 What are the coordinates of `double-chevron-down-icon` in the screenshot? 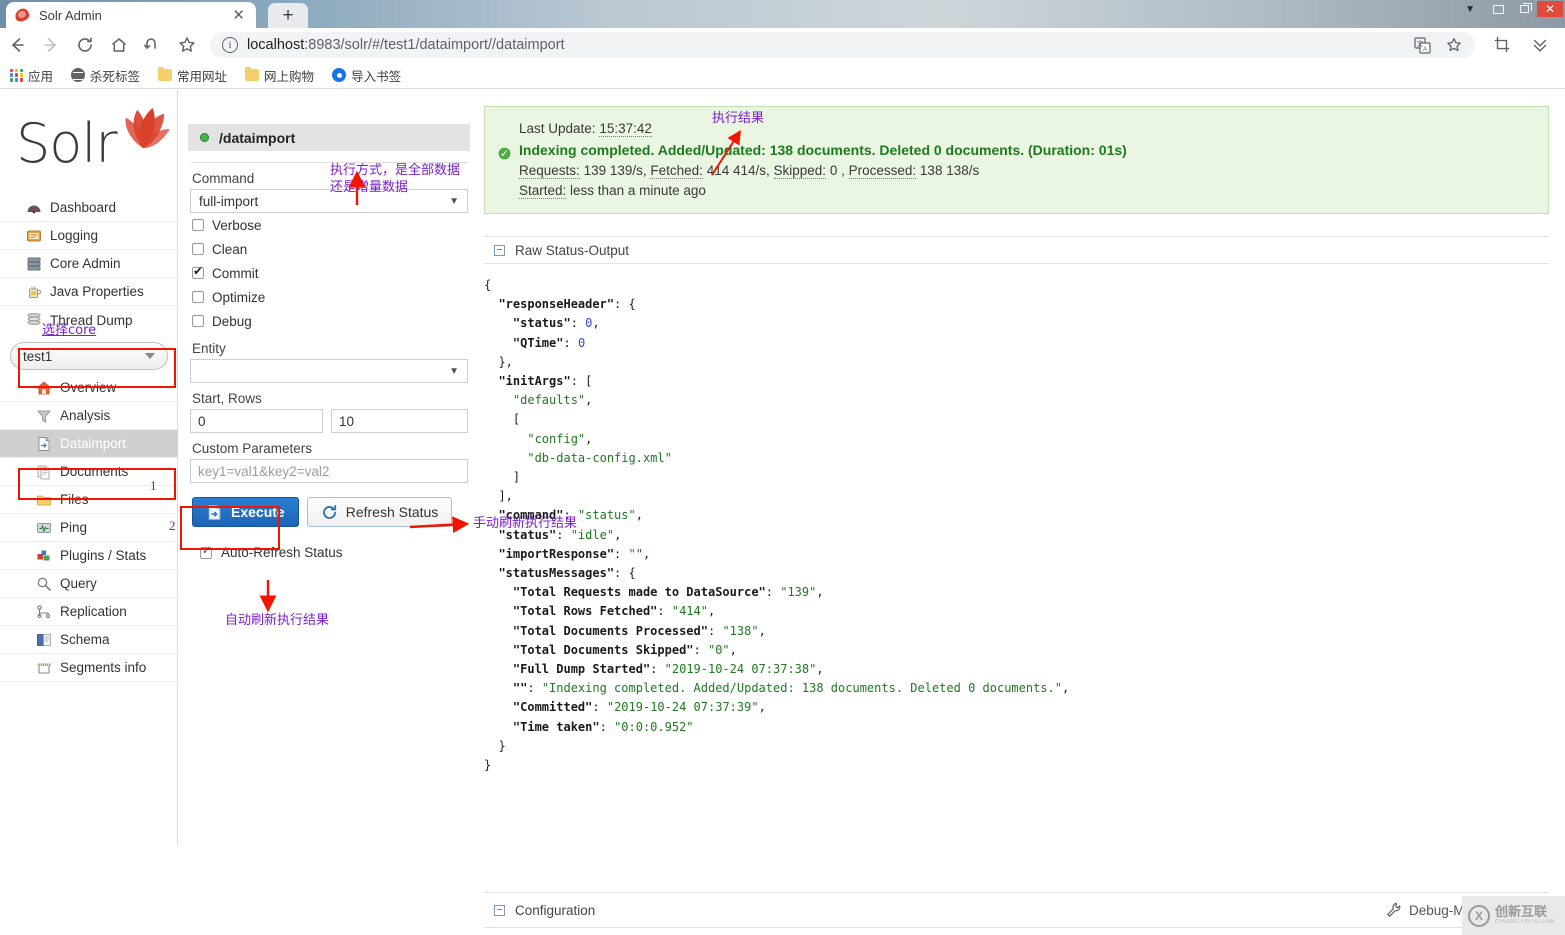 It's located at (1540, 45).